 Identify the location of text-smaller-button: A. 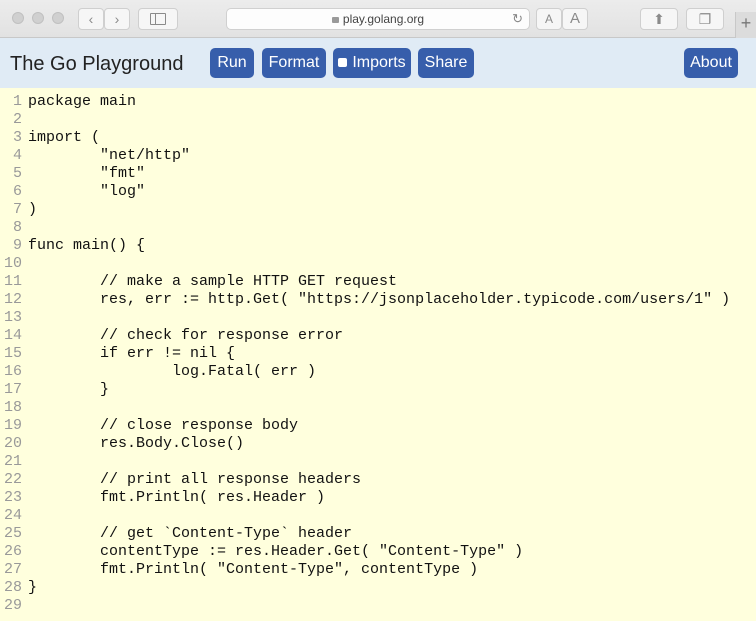
(549, 19).